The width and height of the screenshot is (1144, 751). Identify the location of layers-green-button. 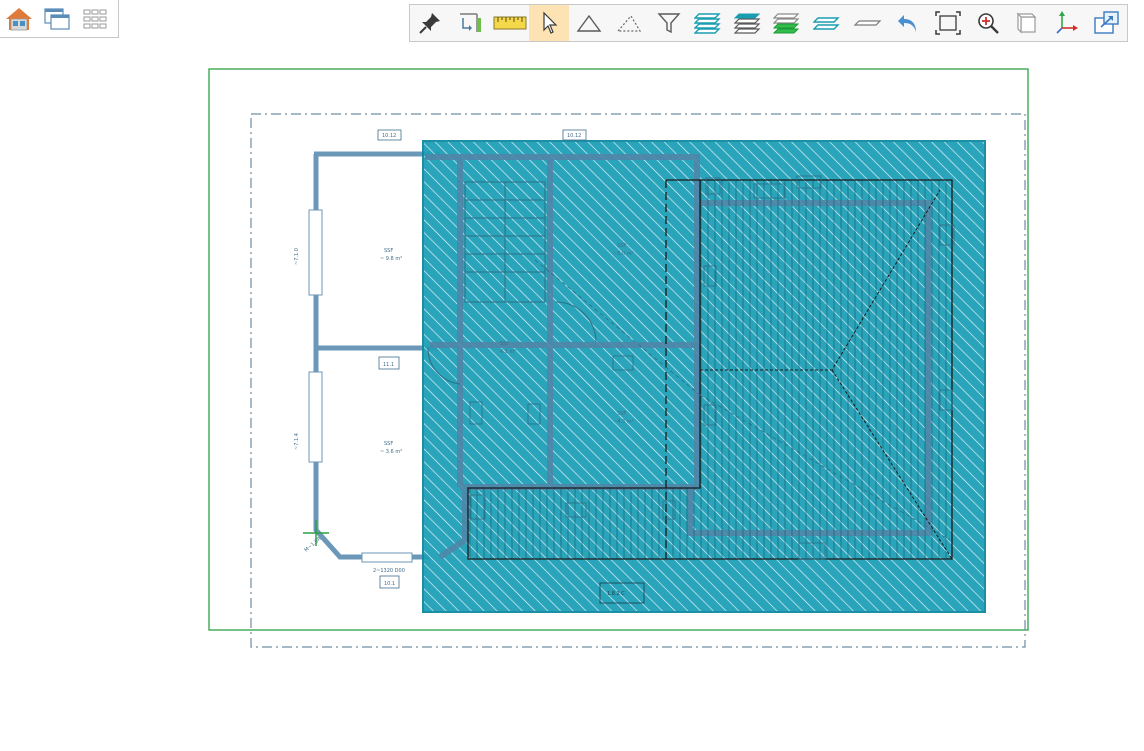
(788, 23).